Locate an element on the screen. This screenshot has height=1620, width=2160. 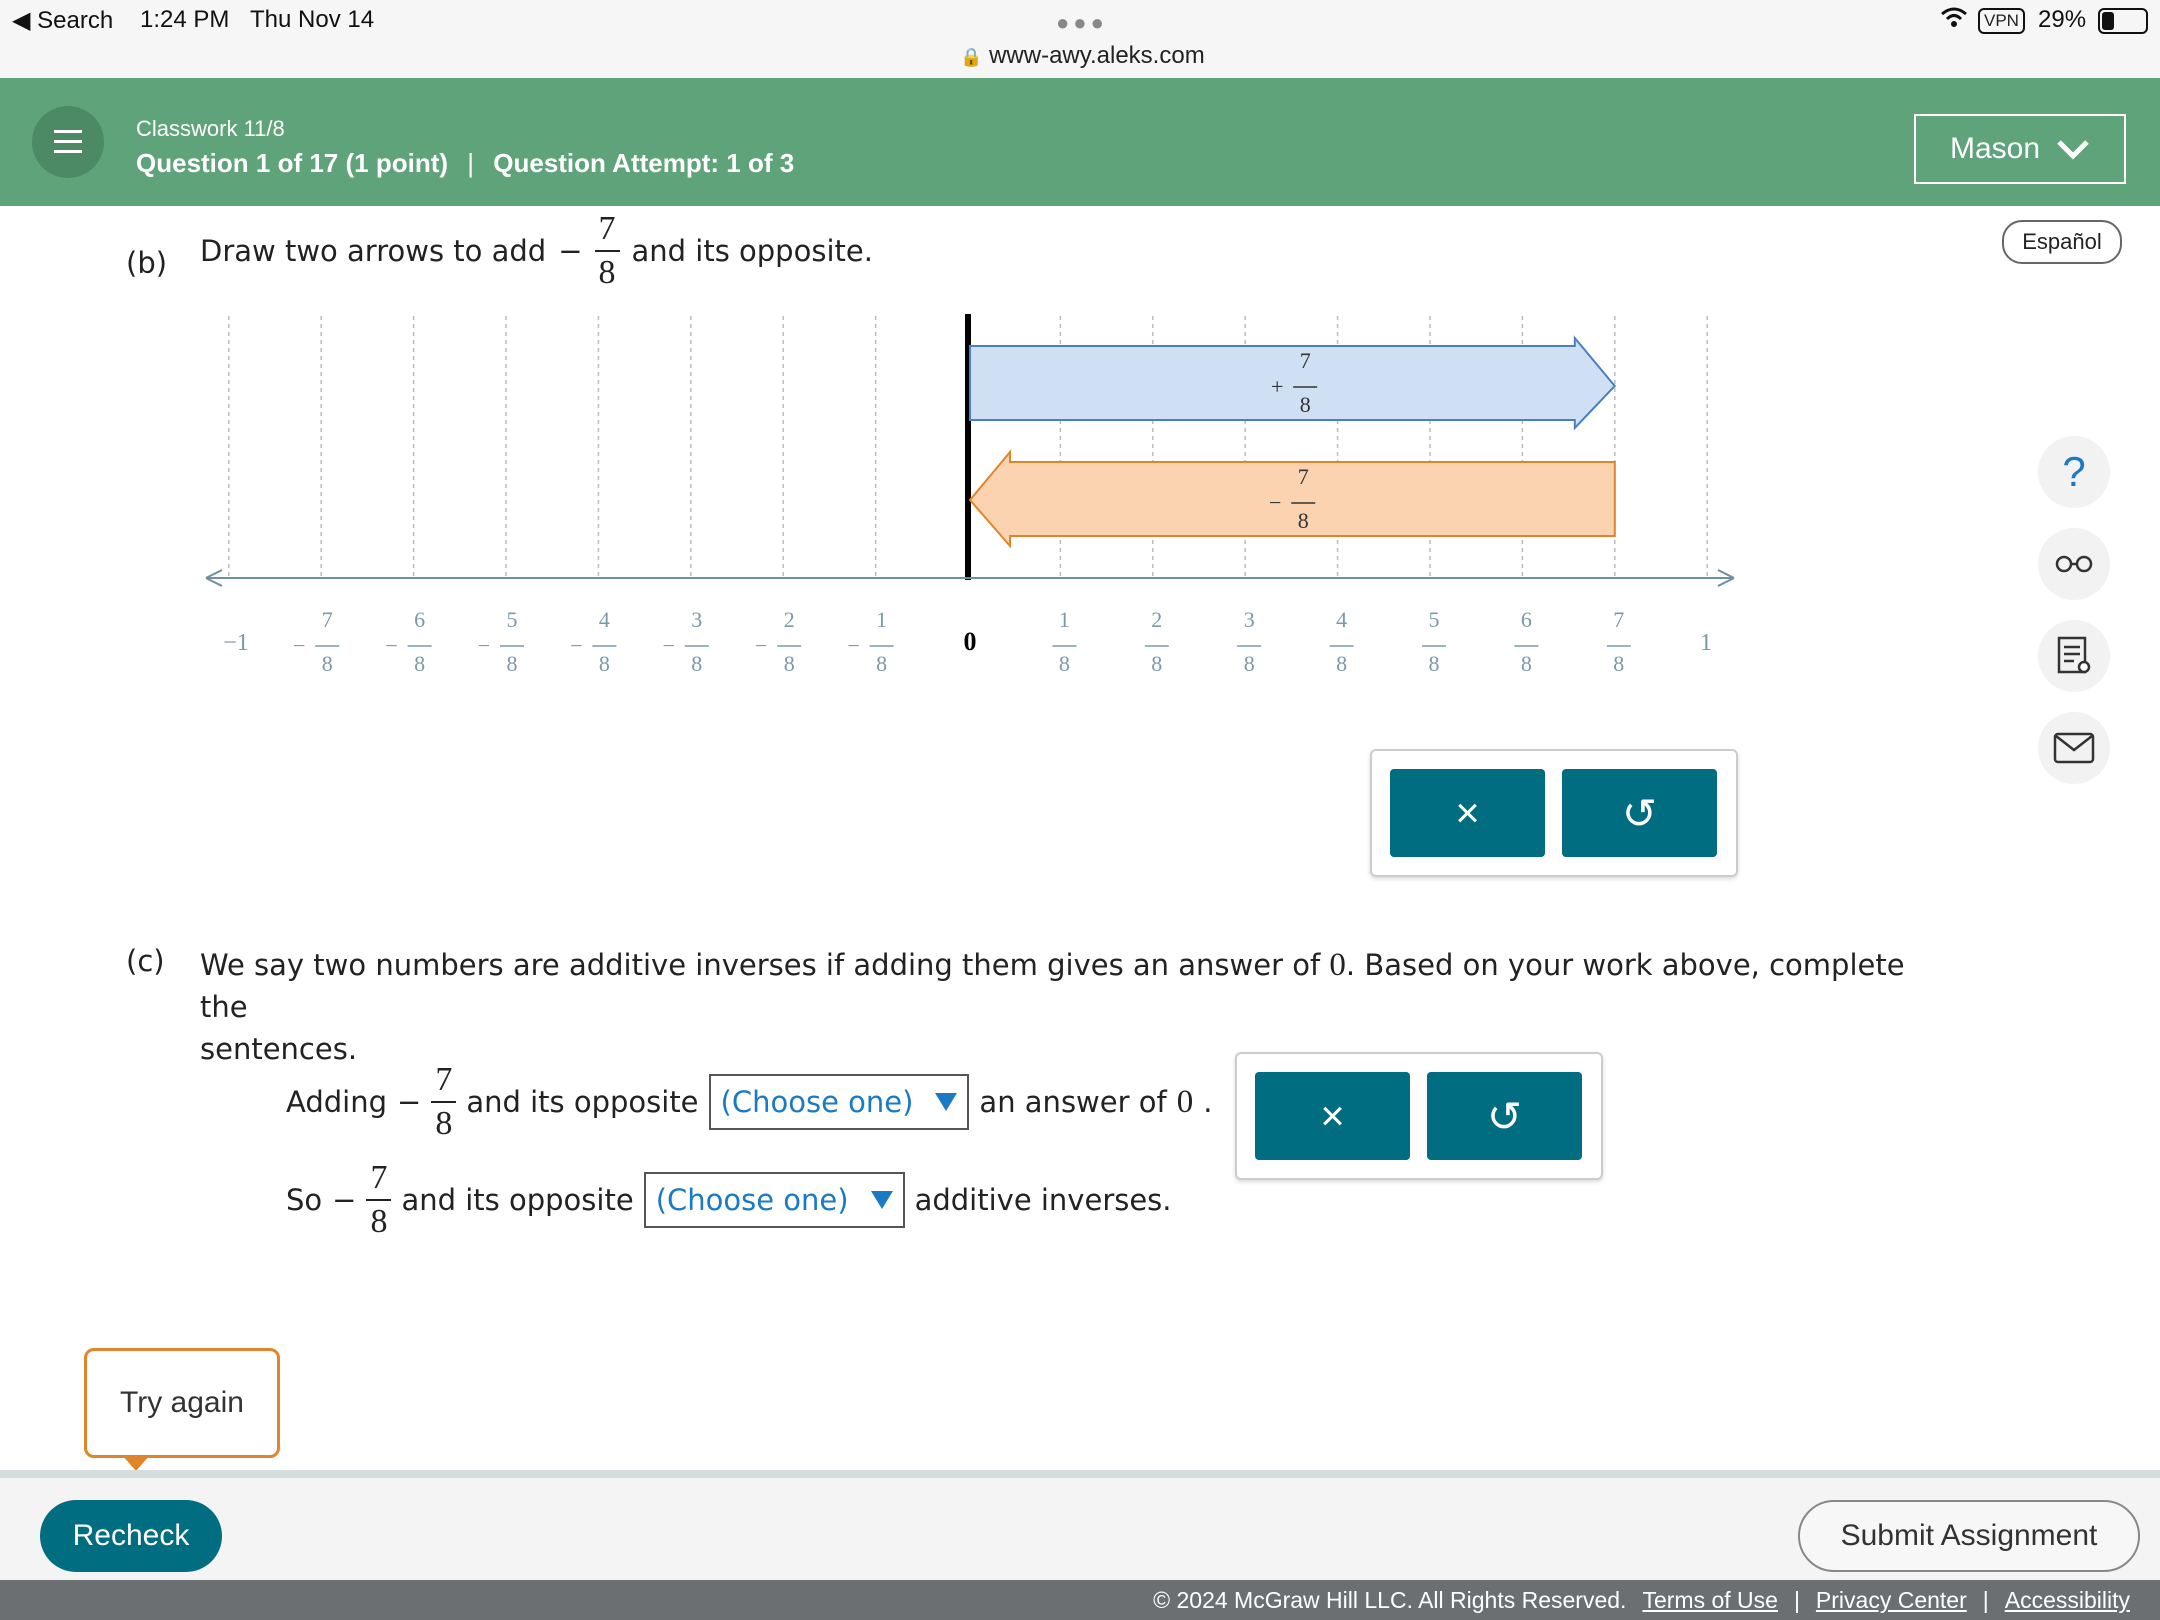
classwork-title: Classwork 11/8 is located at coordinates (210, 128).